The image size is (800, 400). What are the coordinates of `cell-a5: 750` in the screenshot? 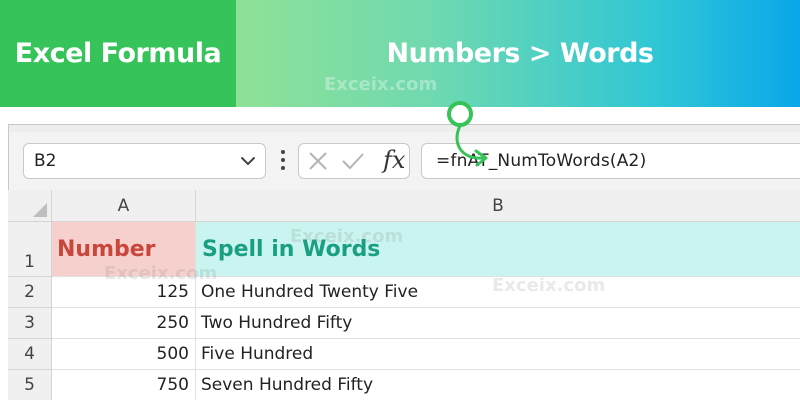 It's located at (124, 385).